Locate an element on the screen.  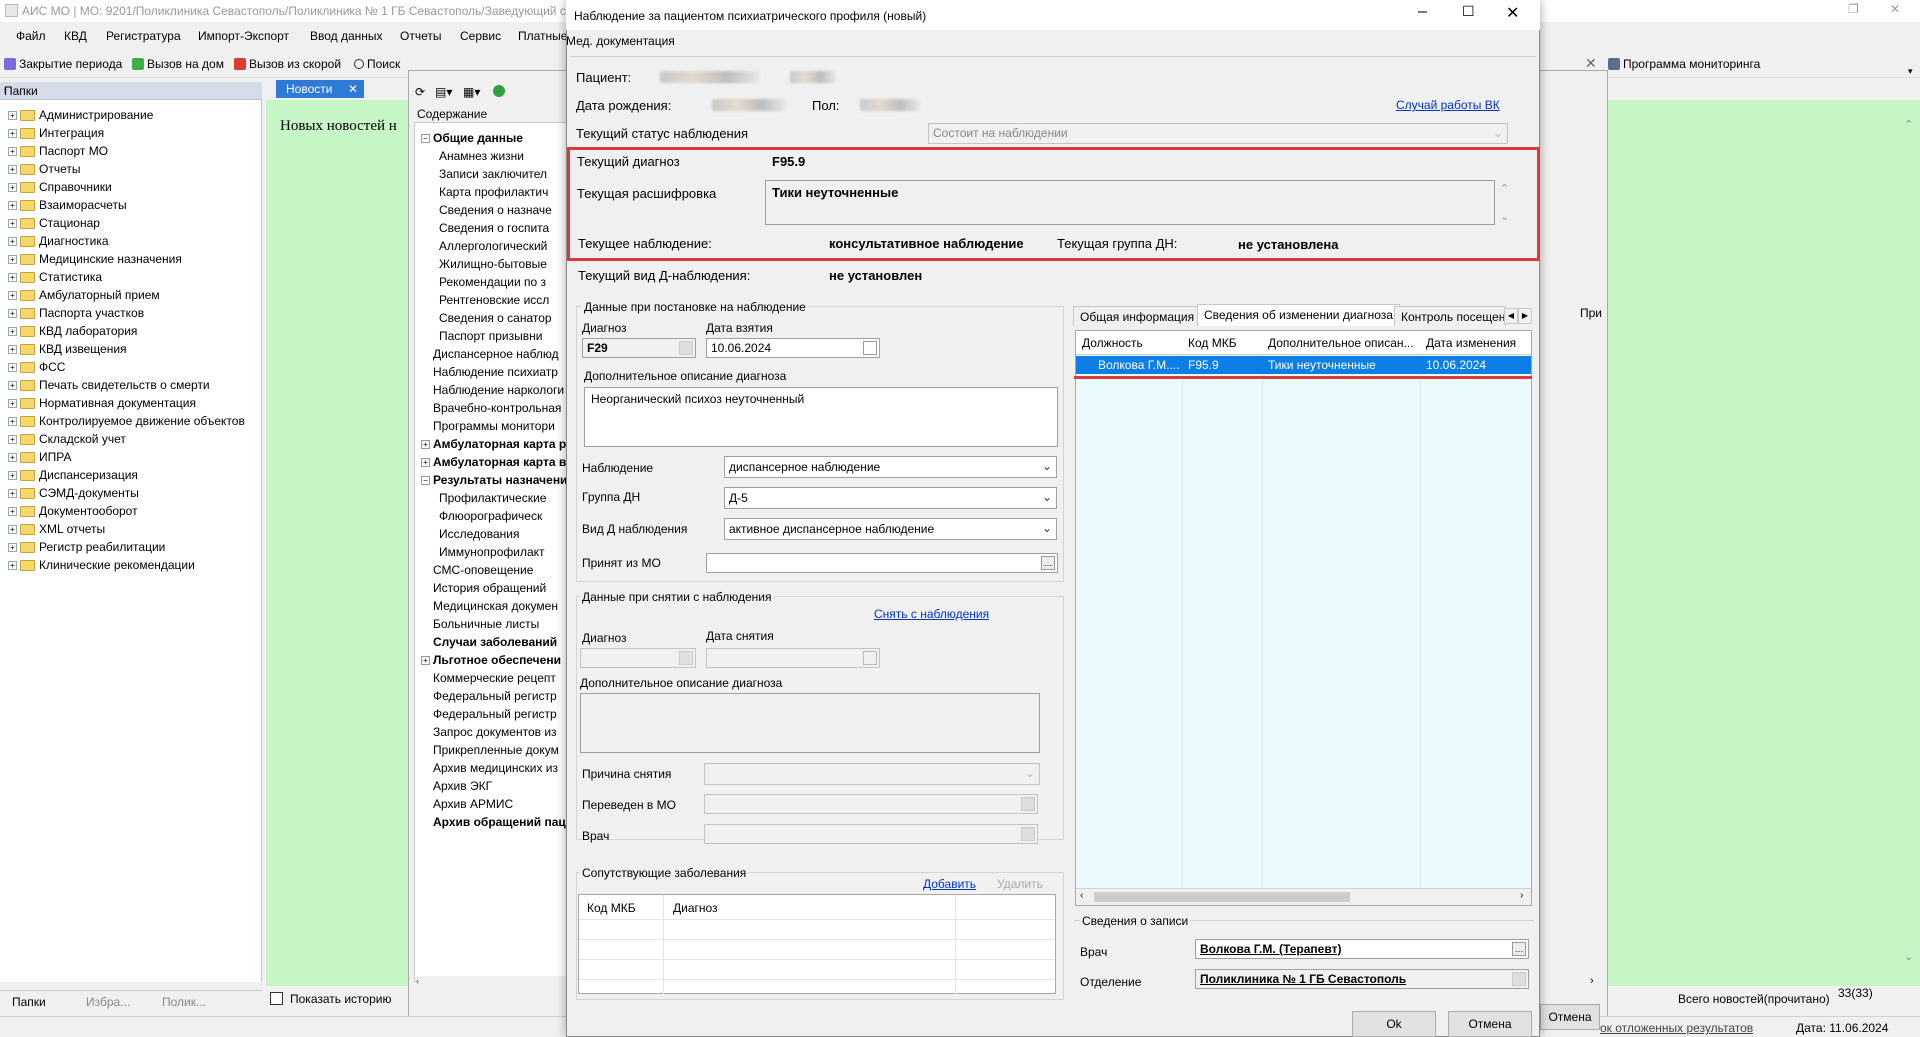
content-tree-item: Врачебно-контрольная is located at coordinates (494, 408).